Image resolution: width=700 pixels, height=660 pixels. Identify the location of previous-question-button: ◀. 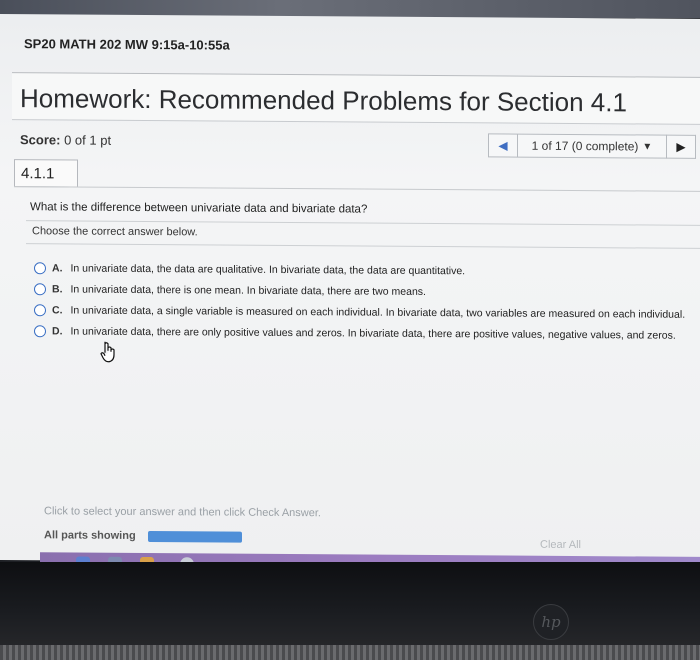
(503, 145).